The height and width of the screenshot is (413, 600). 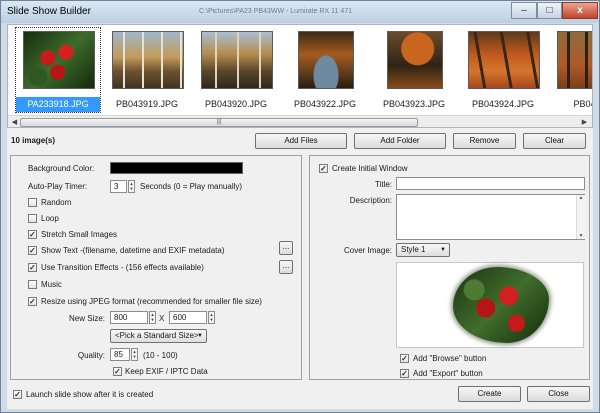 I want to click on width-stepper: ▲ ▼, so click(x=152, y=317).